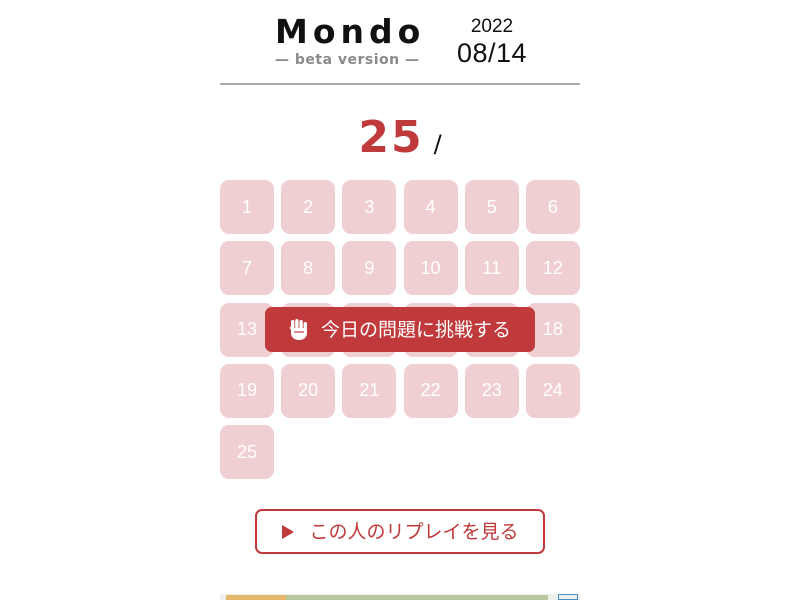  Describe the element at coordinates (552, 207) in the screenshot. I see `day-cell: 6` at that location.